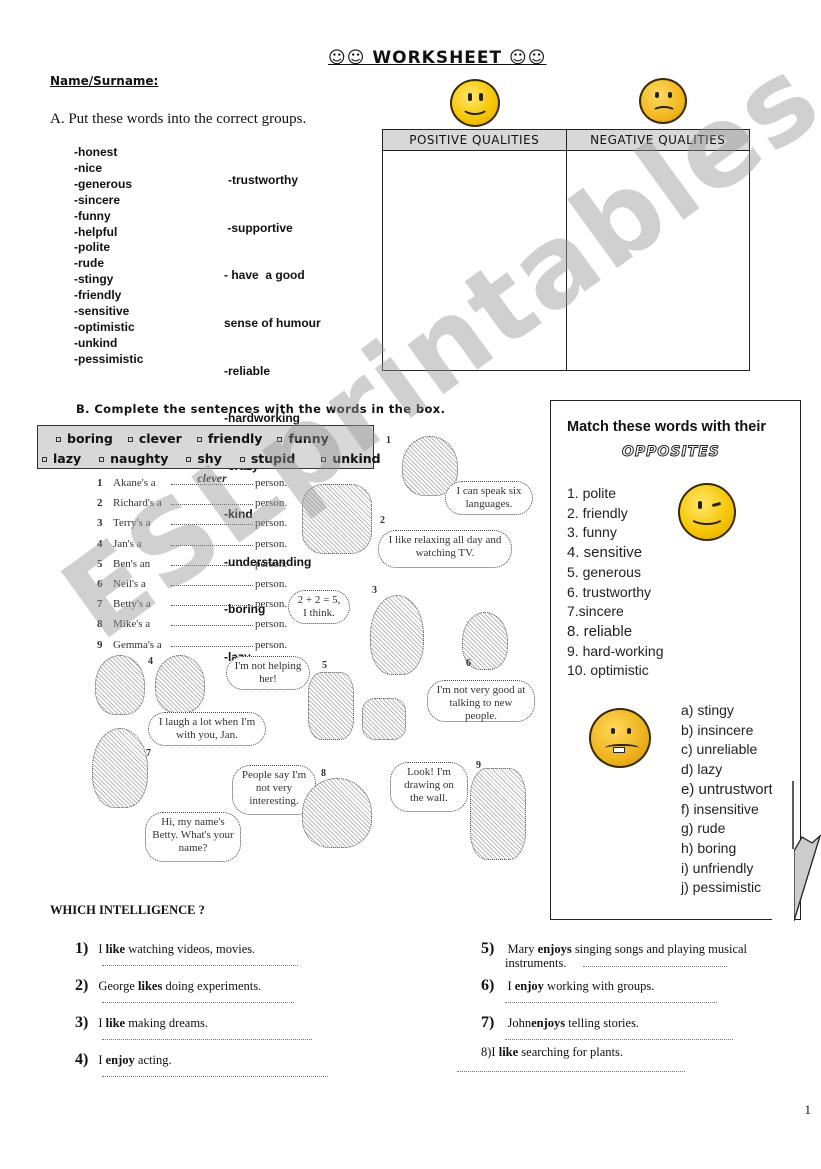 This screenshot has width=821, height=1169. Describe the element at coordinates (96, 342) in the screenshot. I see `word-item: -unkind` at that location.